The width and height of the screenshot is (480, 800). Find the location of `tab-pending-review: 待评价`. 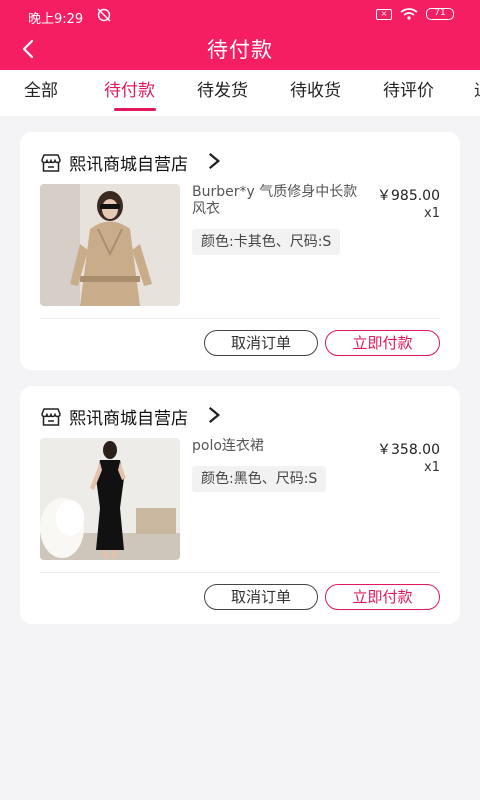

tab-pending-review: 待评价 is located at coordinates (408, 88).